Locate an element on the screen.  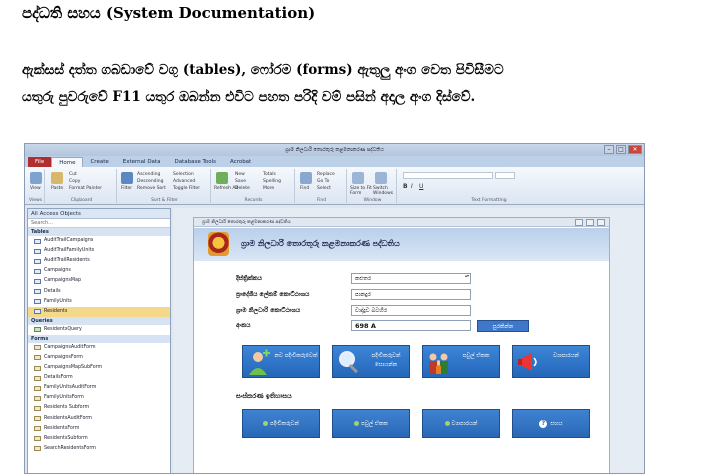
nav-item: AuditTrailFamilyUnits is located at coordinates (99, 251).